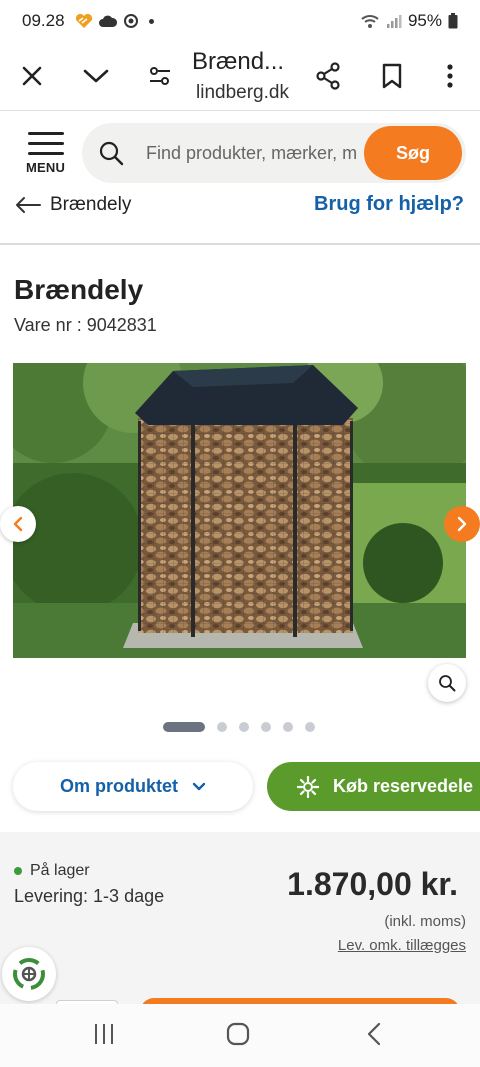 The width and height of the screenshot is (480, 1067). I want to click on share-icon, so click(328, 76).